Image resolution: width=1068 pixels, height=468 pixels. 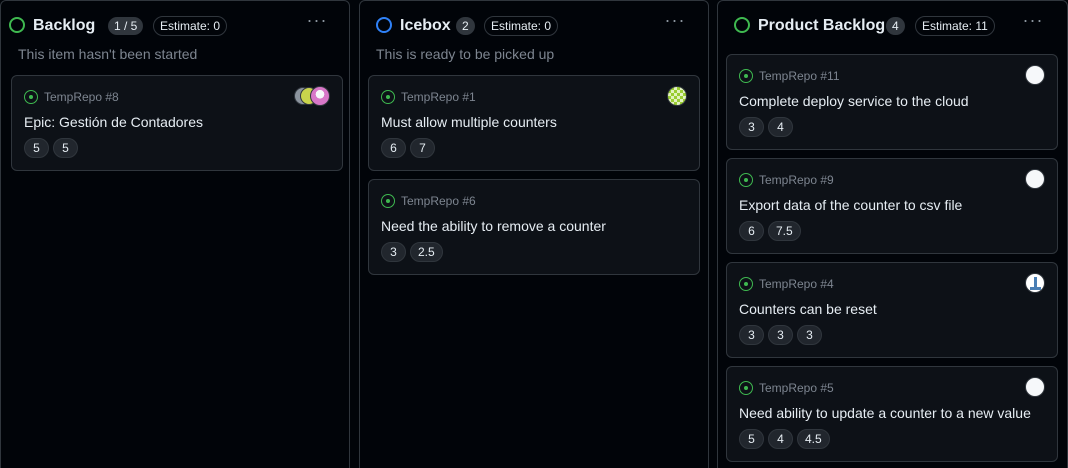 What do you see at coordinates (784, 231) in the screenshot?
I see `field-chip: 7.5` at bounding box center [784, 231].